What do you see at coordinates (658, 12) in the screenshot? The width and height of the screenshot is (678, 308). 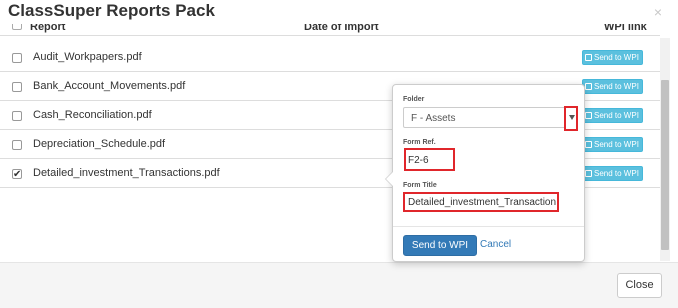 I see `close-icon: ×` at bounding box center [658, 12].